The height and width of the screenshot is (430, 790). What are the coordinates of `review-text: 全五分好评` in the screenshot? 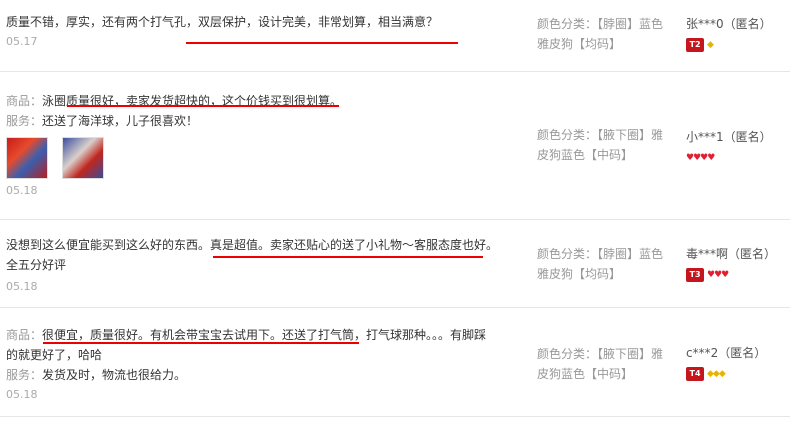 It's located at (36, 265).